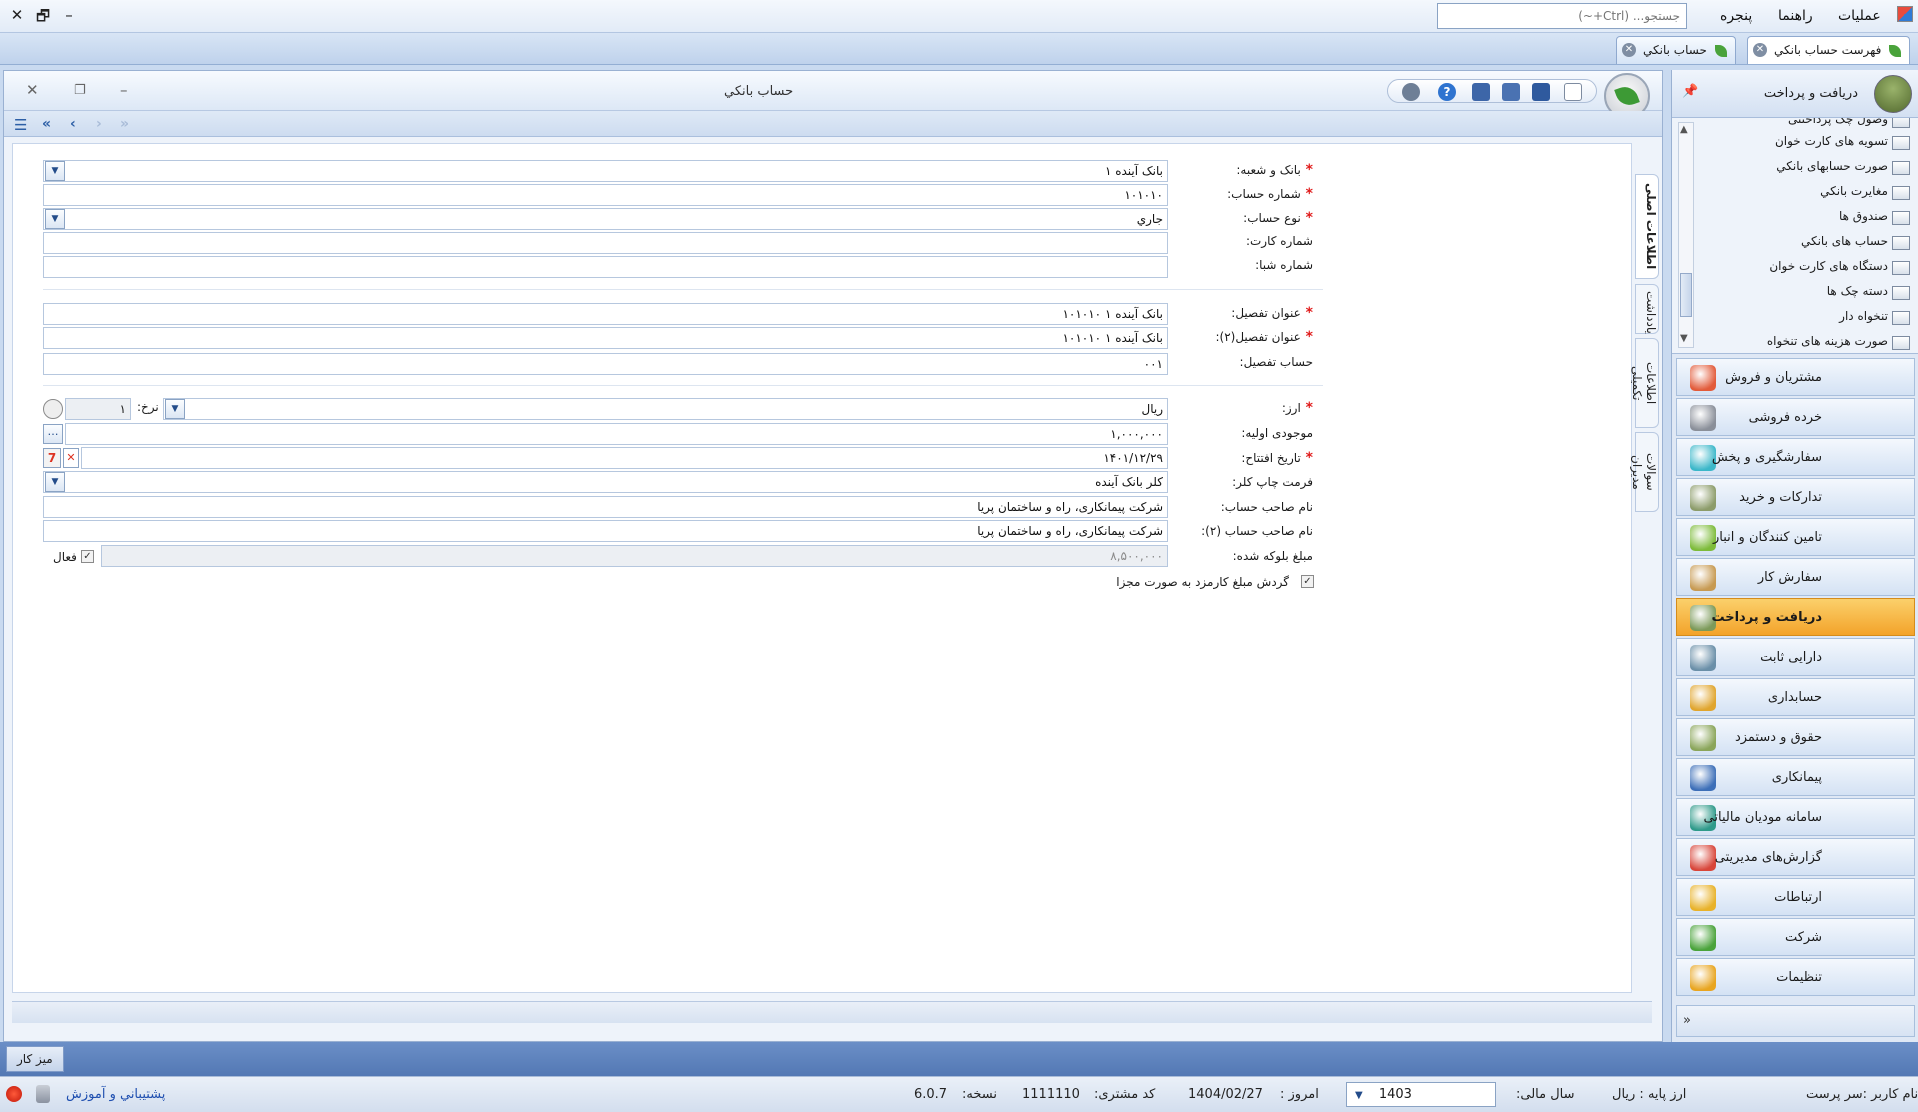  I want to click on module-receipts-payments: دريافت و پرداخت, so click(1795, 617).